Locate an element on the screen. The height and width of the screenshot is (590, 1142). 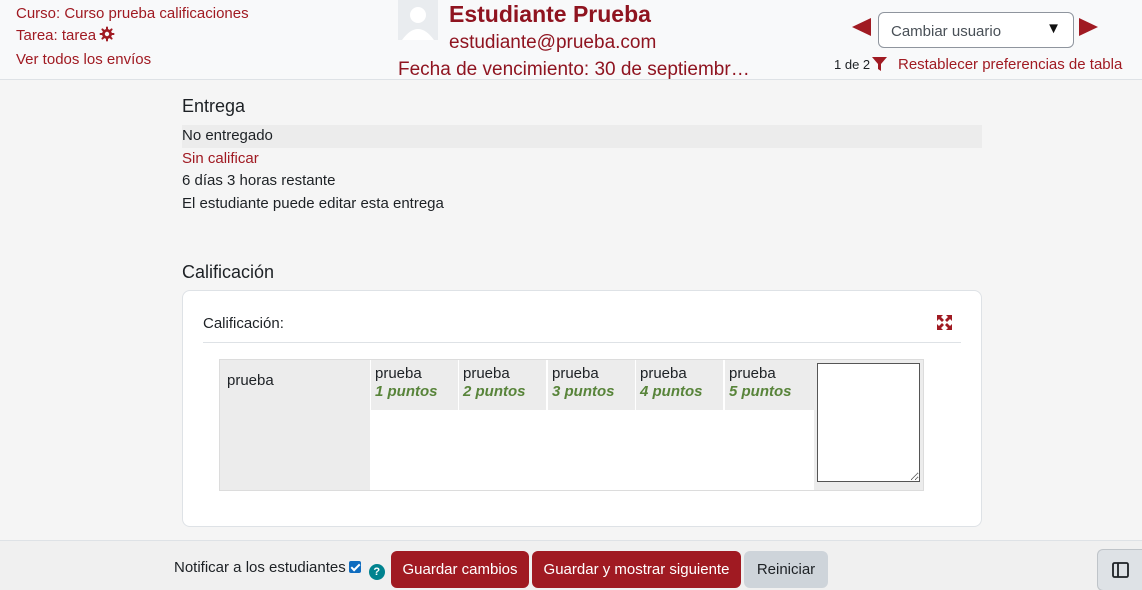
change-user-select: Cambiar usuario ▼ is located at coordinates (976, 30).